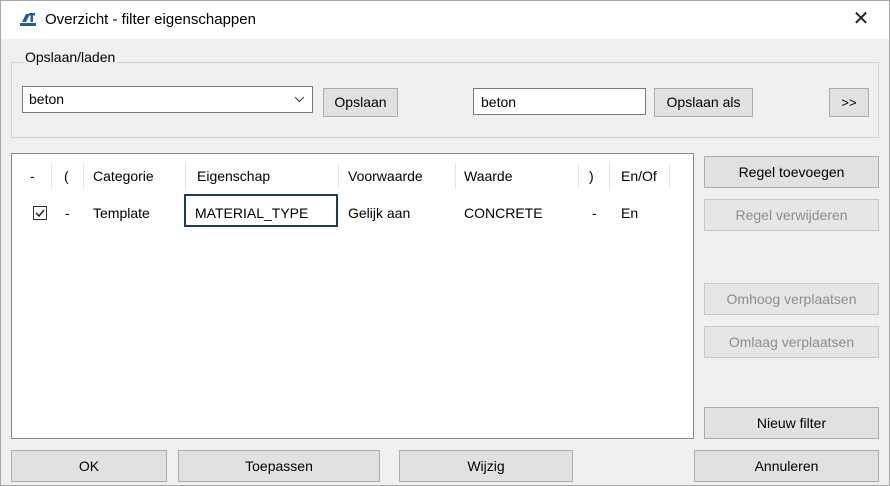  I want to click on row-category: Template, so click(121, 213).